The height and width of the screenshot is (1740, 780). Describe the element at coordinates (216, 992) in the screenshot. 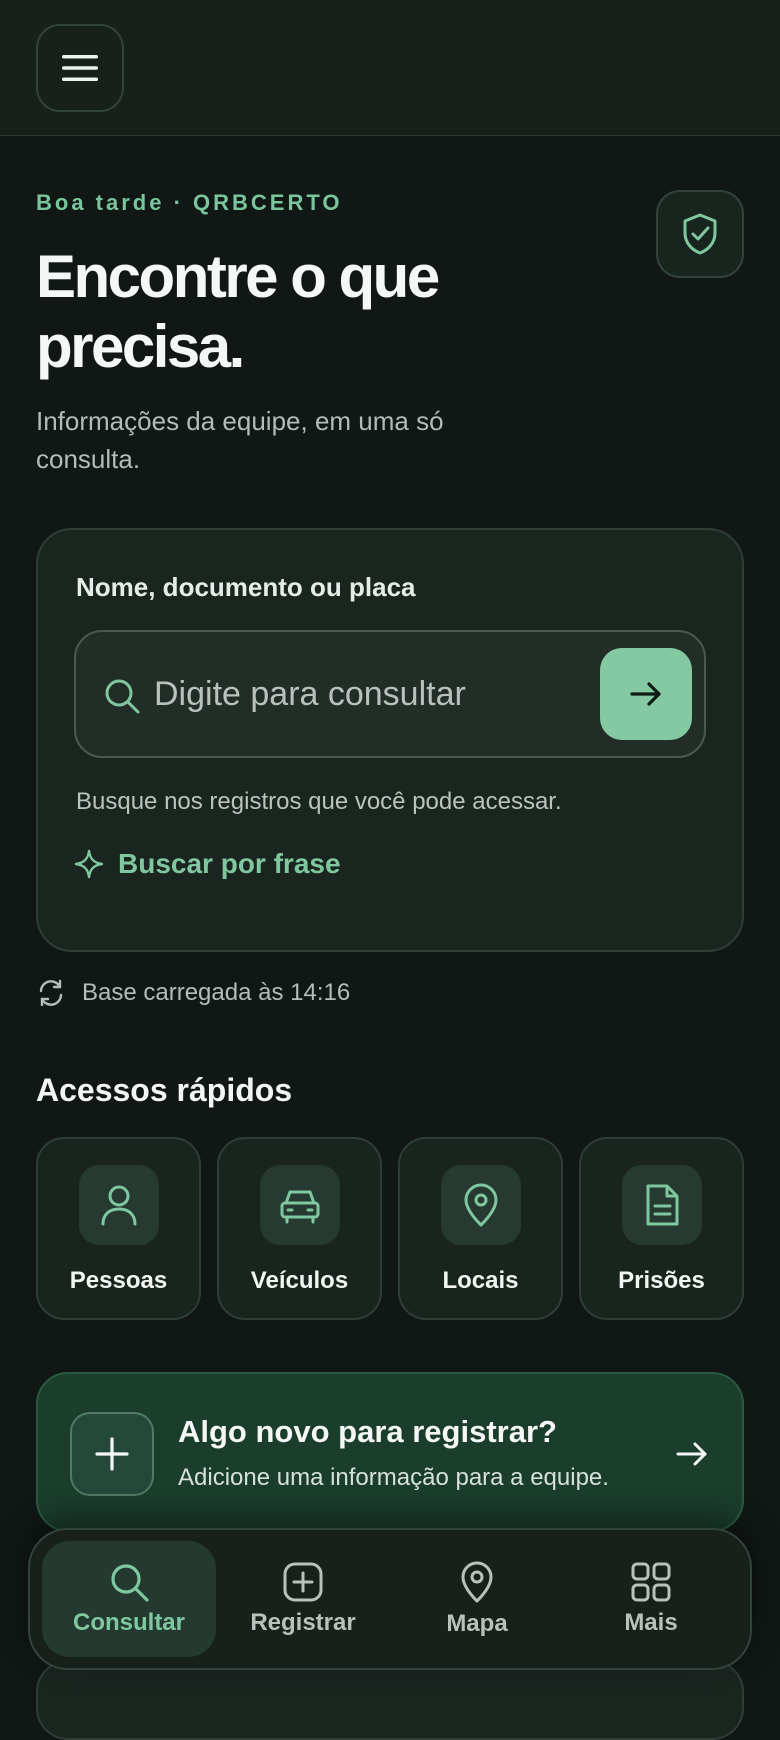

I see `base-status-text: Base carregada às 14:16` at that location.